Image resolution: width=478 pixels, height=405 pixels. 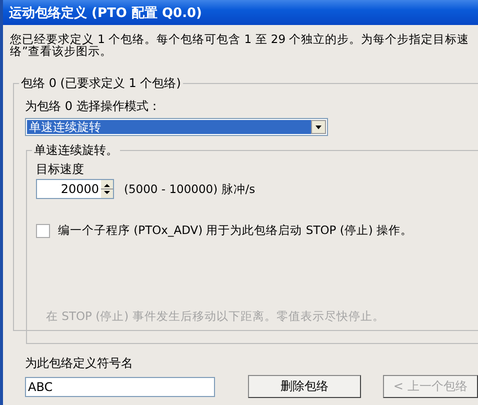 What do you see at coordinates (235, 230) in the screenshot?
I see `checkbox-label: 编一个子程序 (PTOx_ADV) 用于为此包络启动 STOP (停止) 操作。` at bounding box center [235, 230].